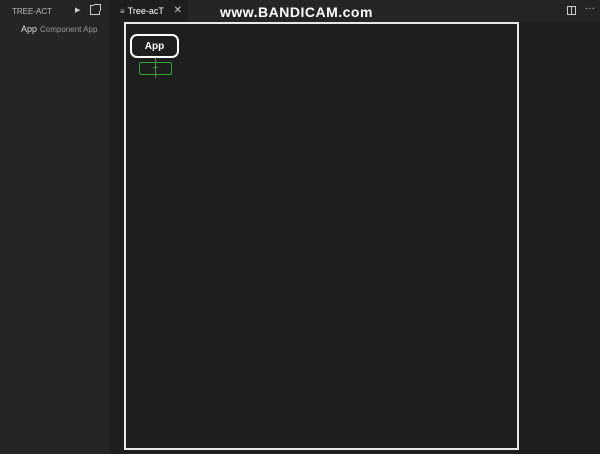  Describe the element at coordinates (95, 9) in the screenshot. I see `open-external-icon` at that location.